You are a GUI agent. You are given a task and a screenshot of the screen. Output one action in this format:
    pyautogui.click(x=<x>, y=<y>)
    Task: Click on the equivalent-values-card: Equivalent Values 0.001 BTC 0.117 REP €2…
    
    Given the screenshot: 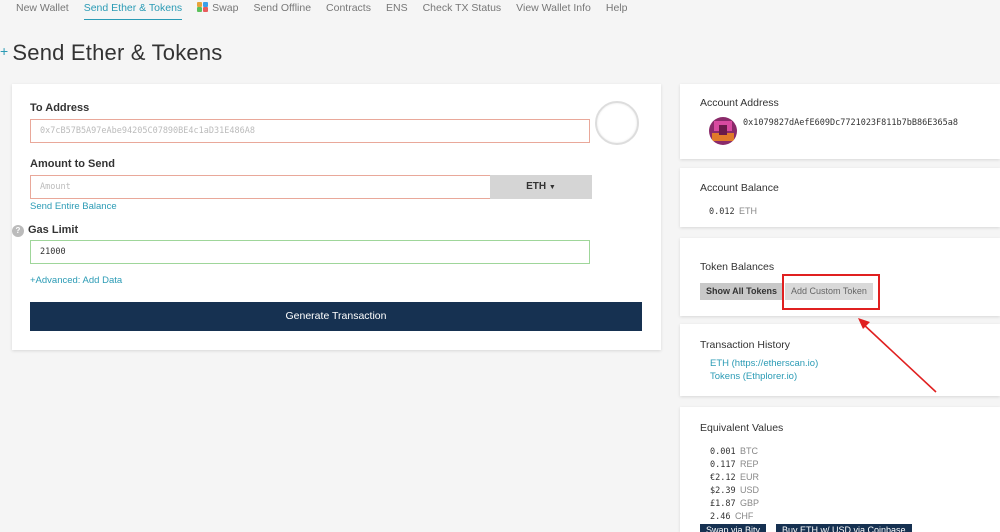 What is the action you would take?
    pyautogui.click(x=840, y=469)
    